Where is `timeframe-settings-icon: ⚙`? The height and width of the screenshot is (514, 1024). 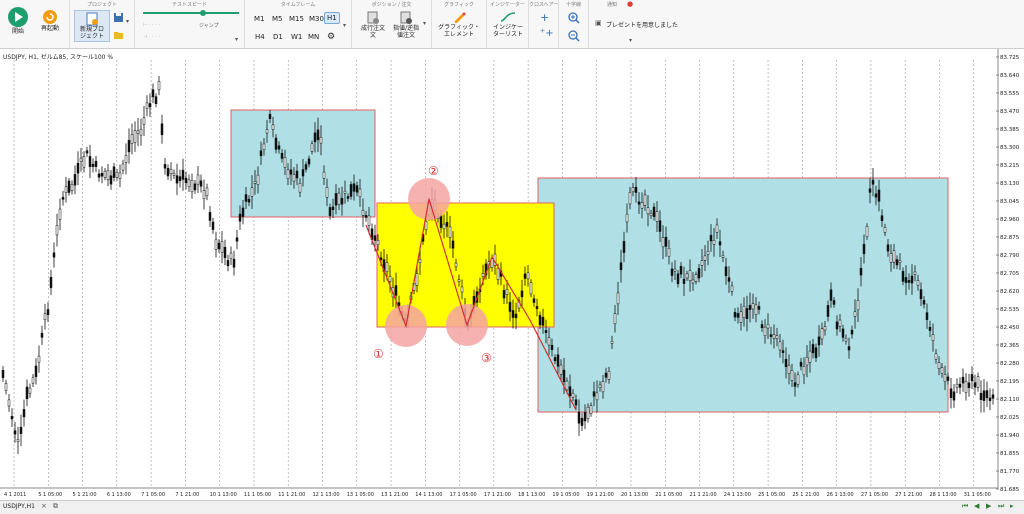
timeframe-settings-icon: ⚙ is located at coordinates (331, 37).